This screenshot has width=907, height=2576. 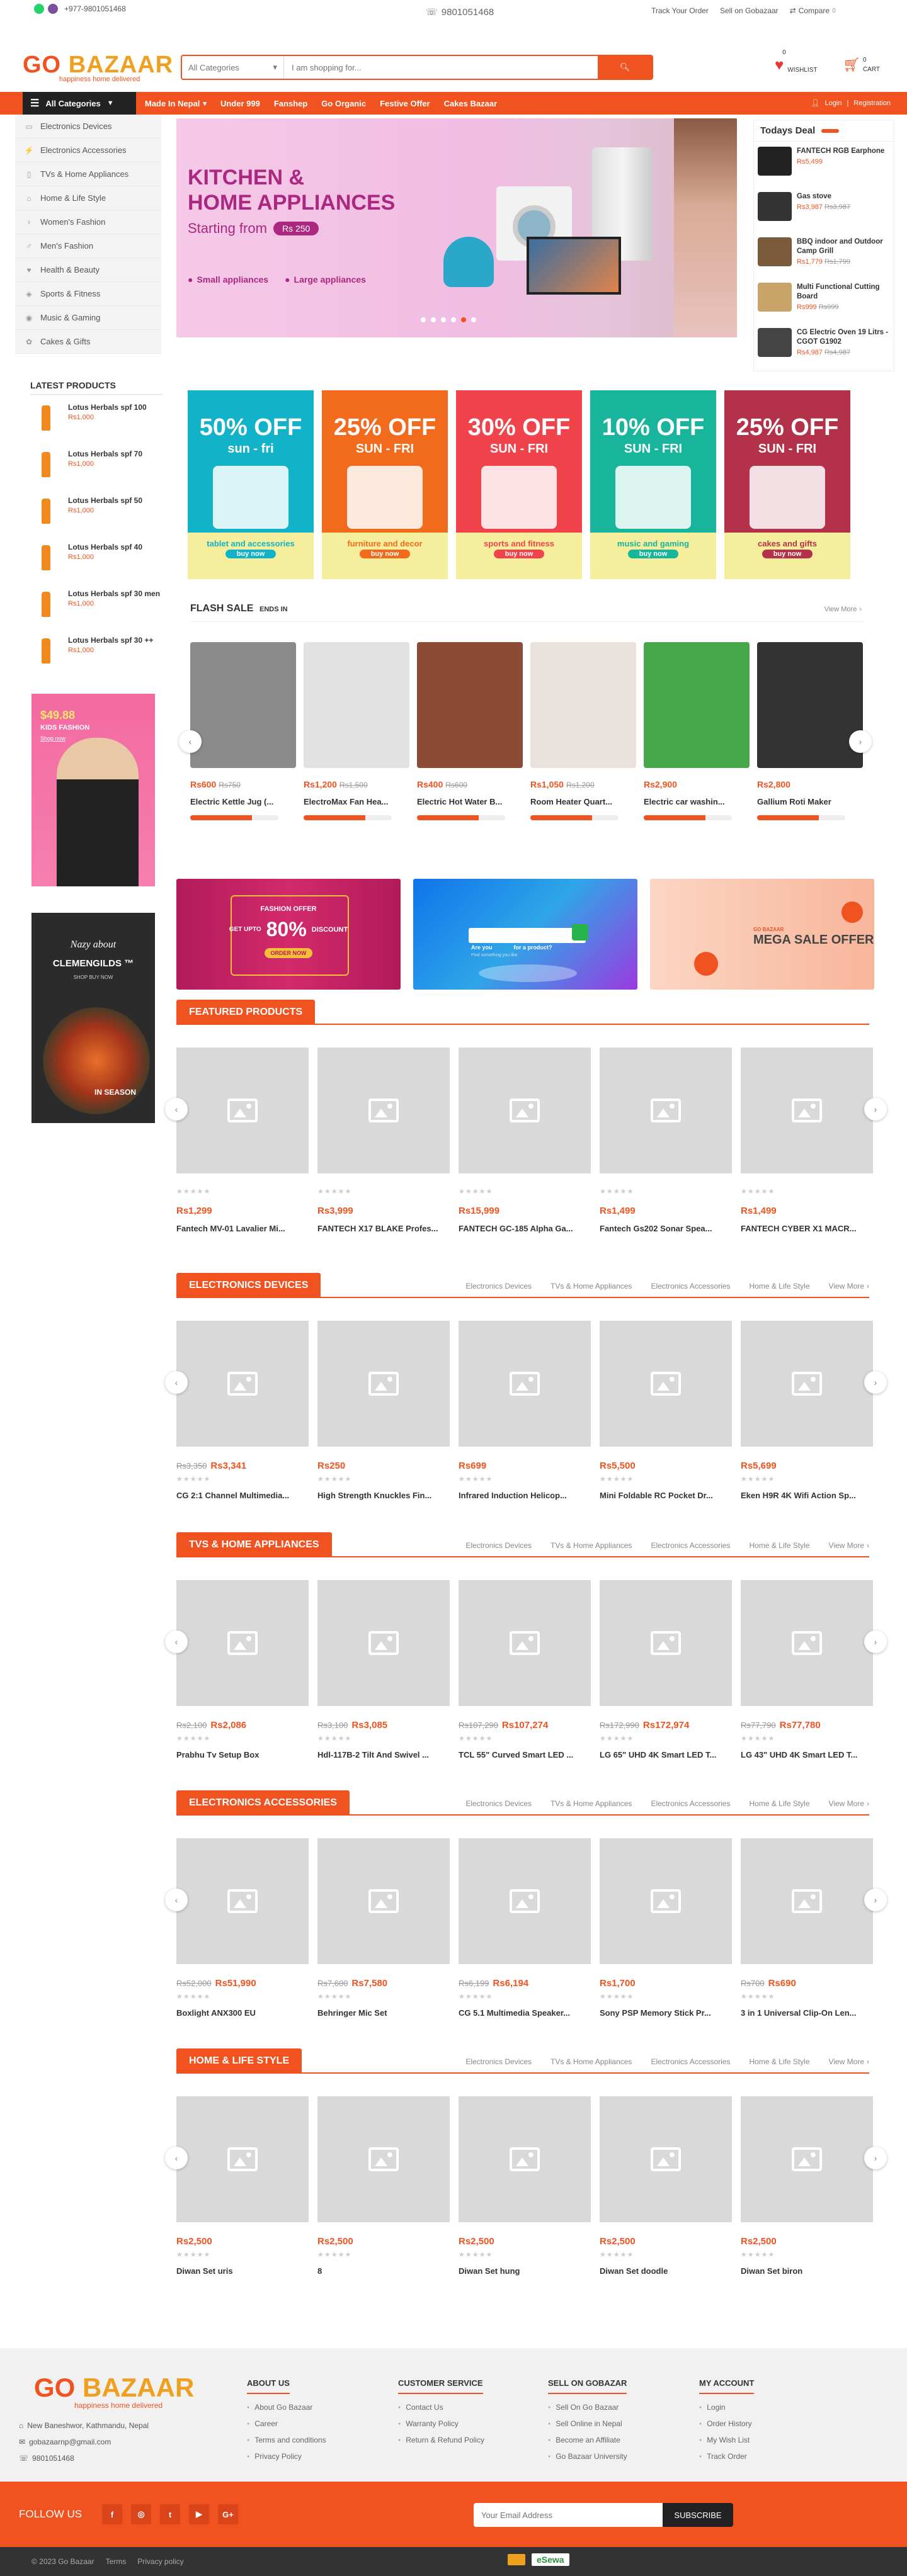 What do you see at coordinates (726, 2407) in the screenshot?
I see `footer-link: ● Login` at bounding box center [726, 2407].